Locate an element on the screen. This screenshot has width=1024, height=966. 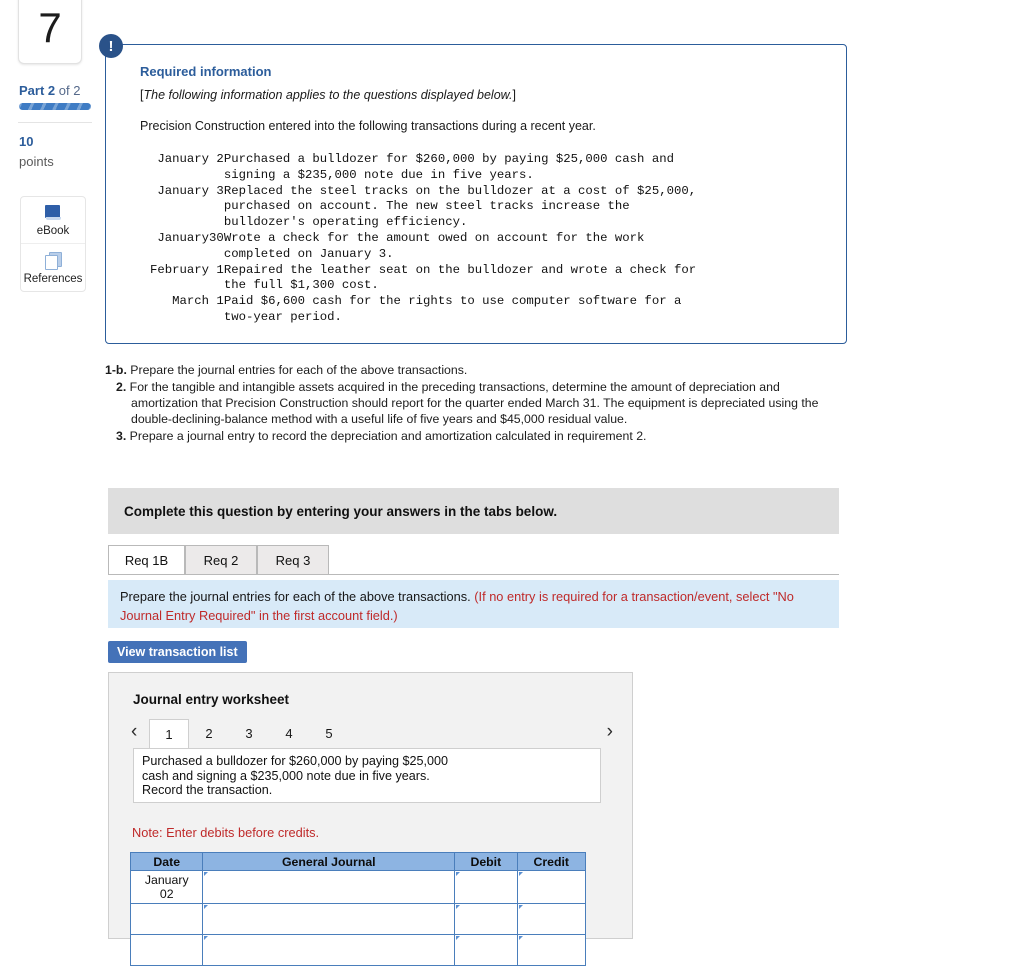
worksheet-page-label: 5 is located at coordinates (329, 733).